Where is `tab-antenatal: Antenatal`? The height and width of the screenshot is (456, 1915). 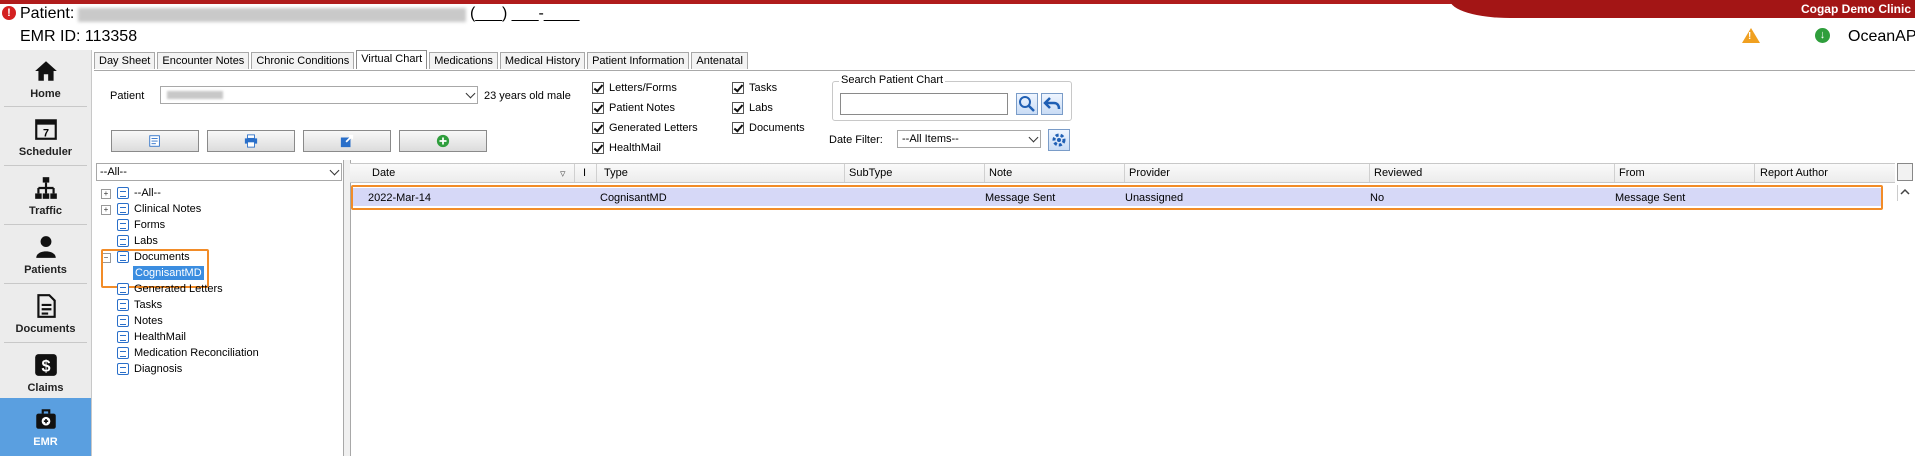
tab-antenatal: Antenatal is located at coordinates (719, 60).